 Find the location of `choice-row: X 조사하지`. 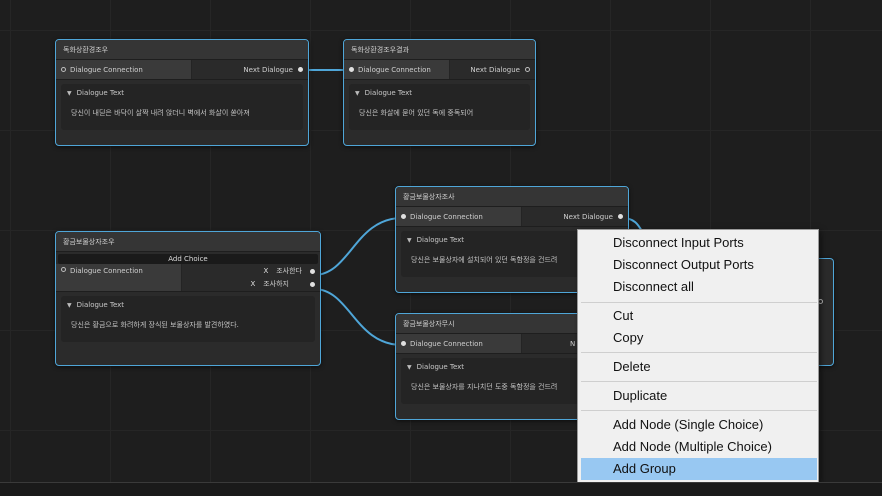

choice-row: X 조사하지 is located at coordinates (282, 284).